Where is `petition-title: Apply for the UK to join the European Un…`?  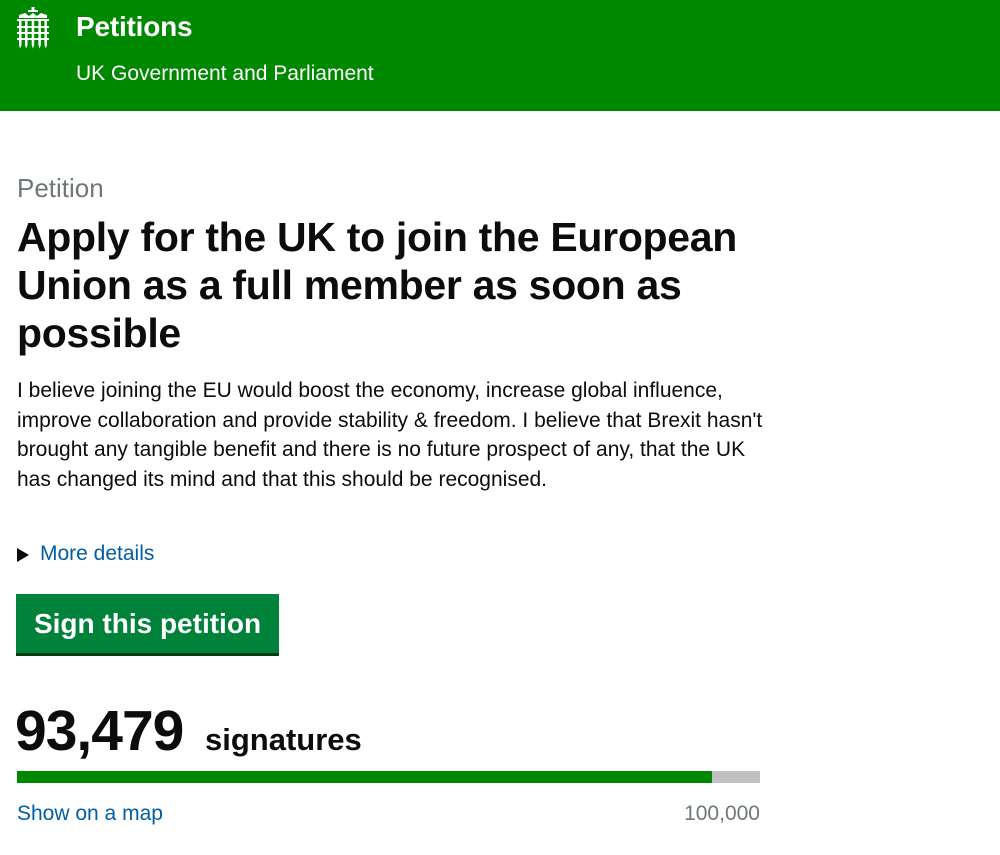 petition-title: Apply for the UK to join the European Un… is located at coordinates (377, 285).